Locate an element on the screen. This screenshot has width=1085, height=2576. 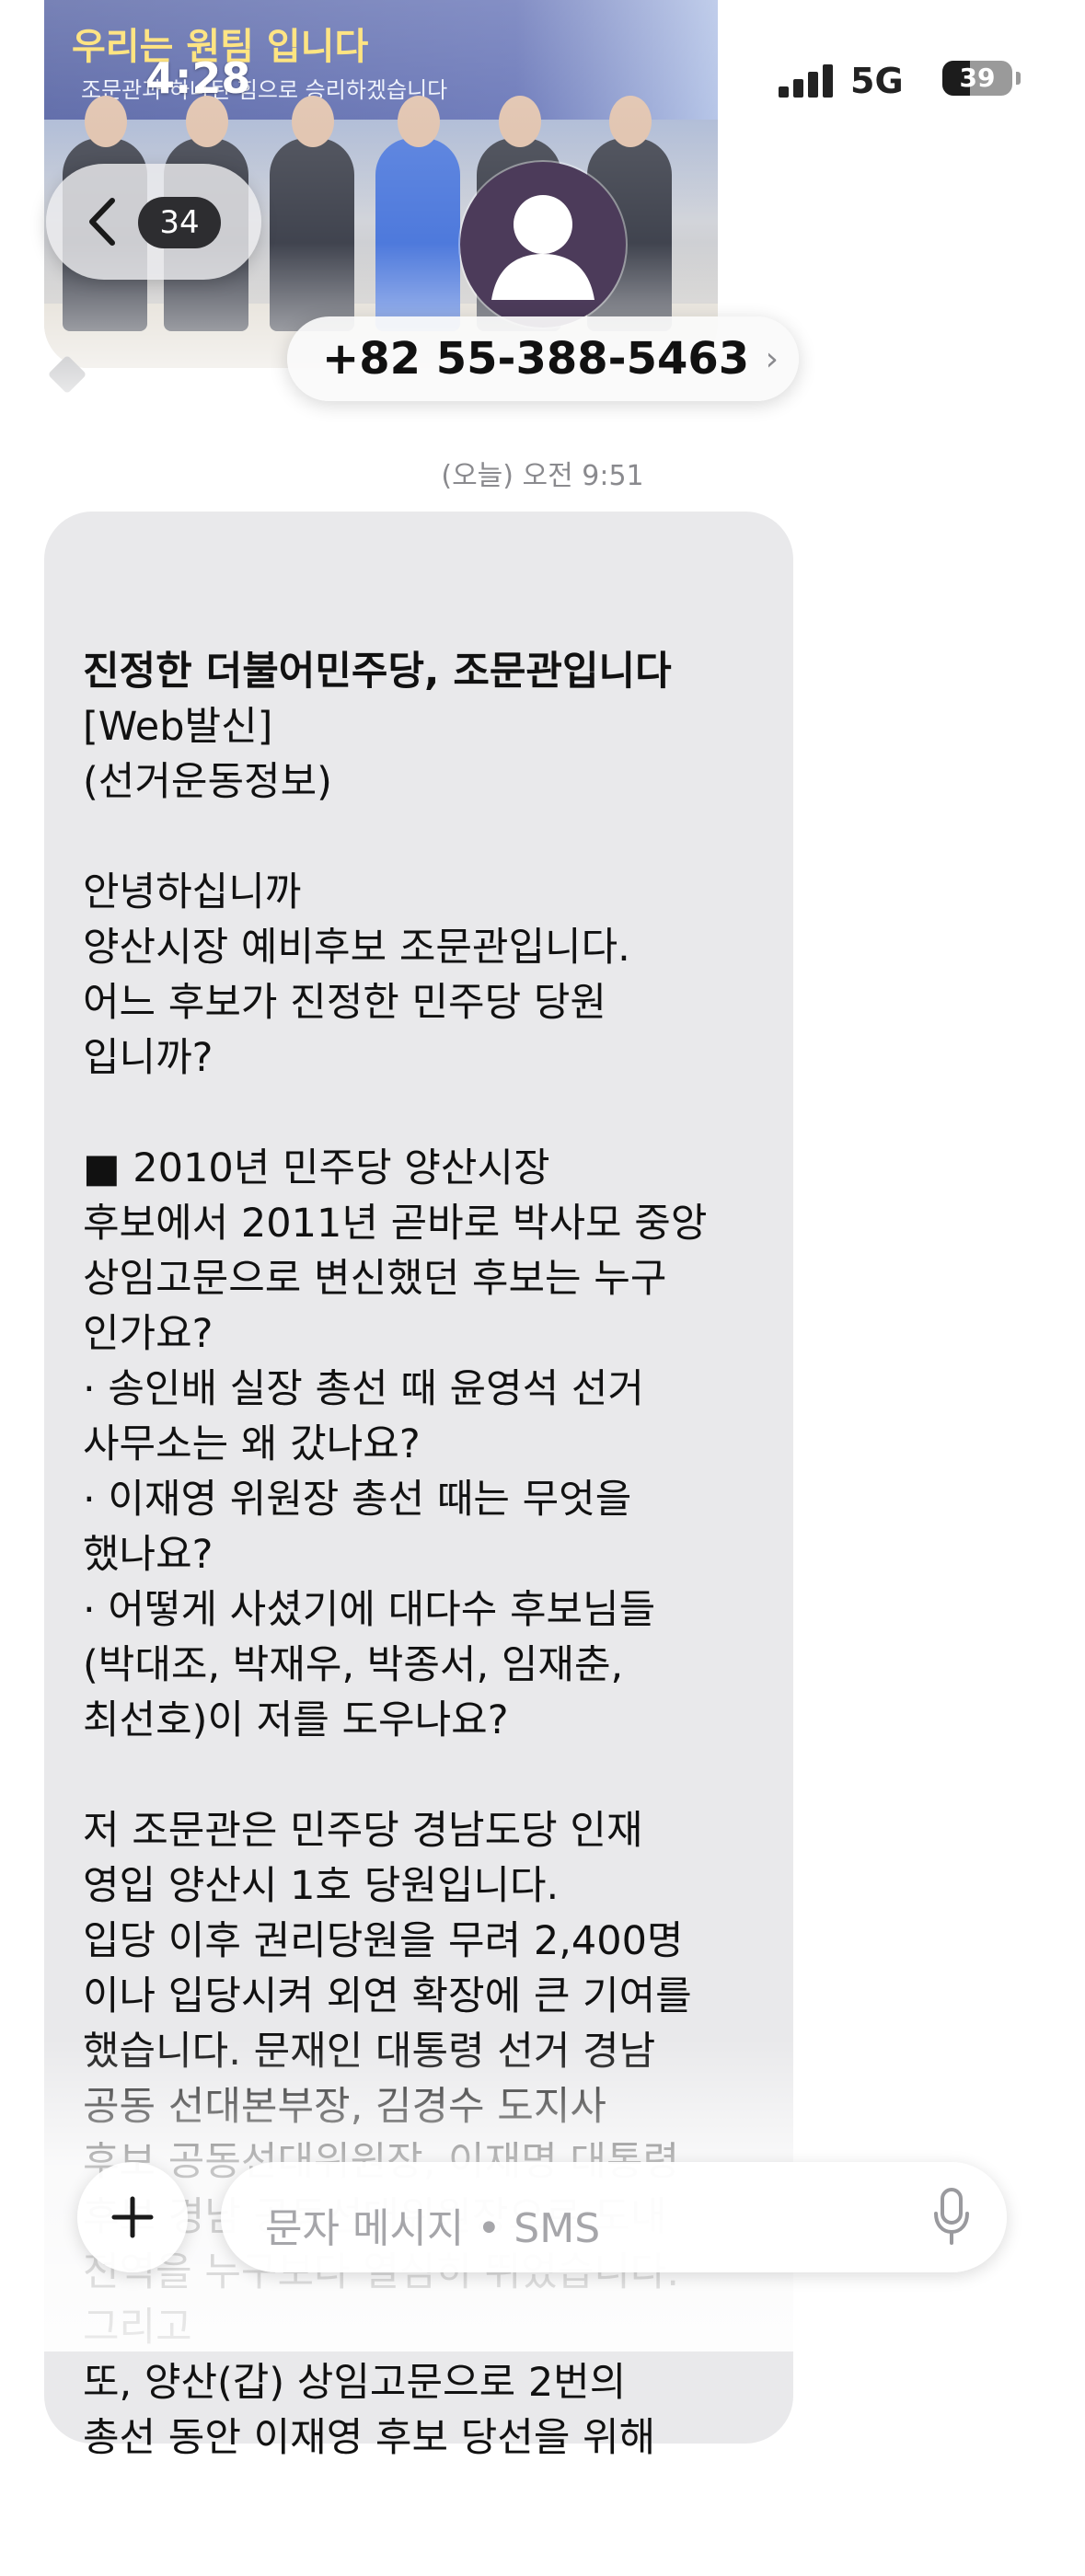
plus-icon is located at coordinates (132, 2217).